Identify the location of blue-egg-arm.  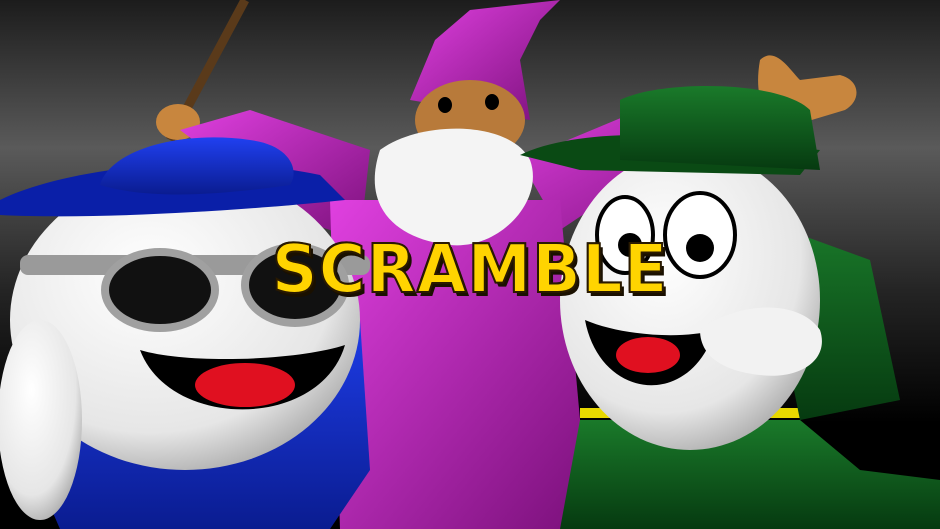
(41, 420).